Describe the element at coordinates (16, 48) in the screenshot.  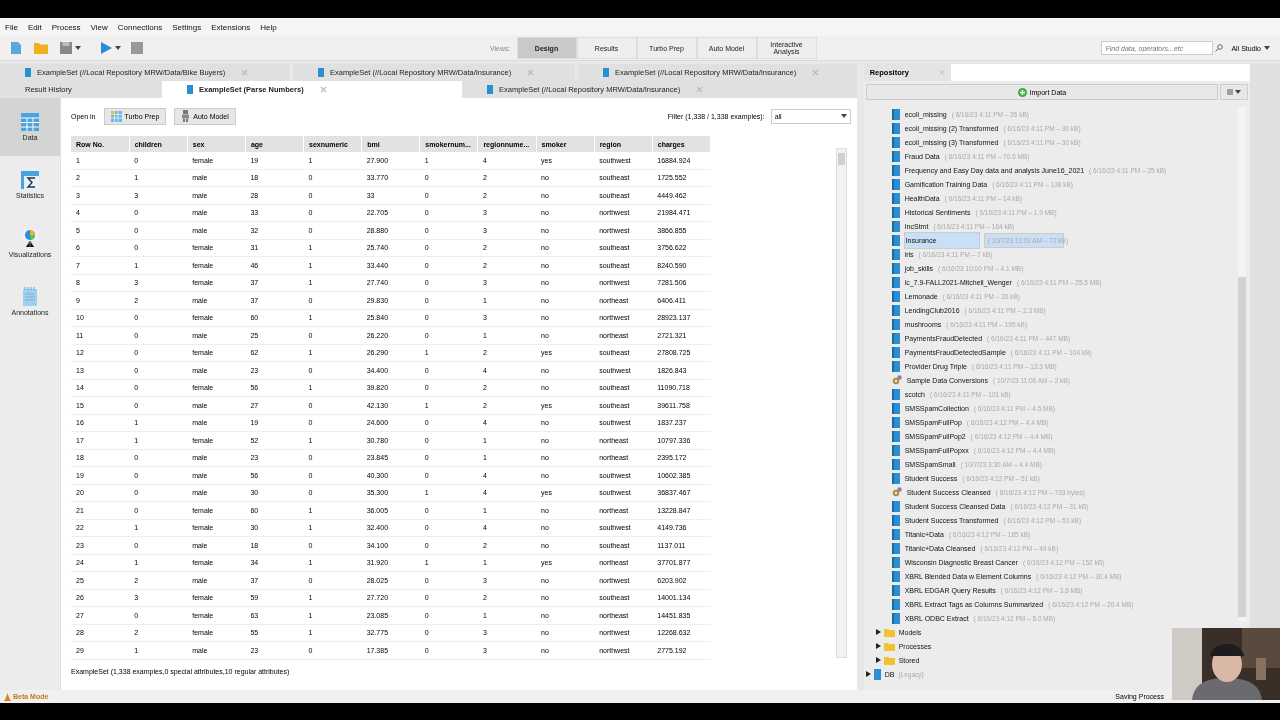
I see `document-icon` at that location.